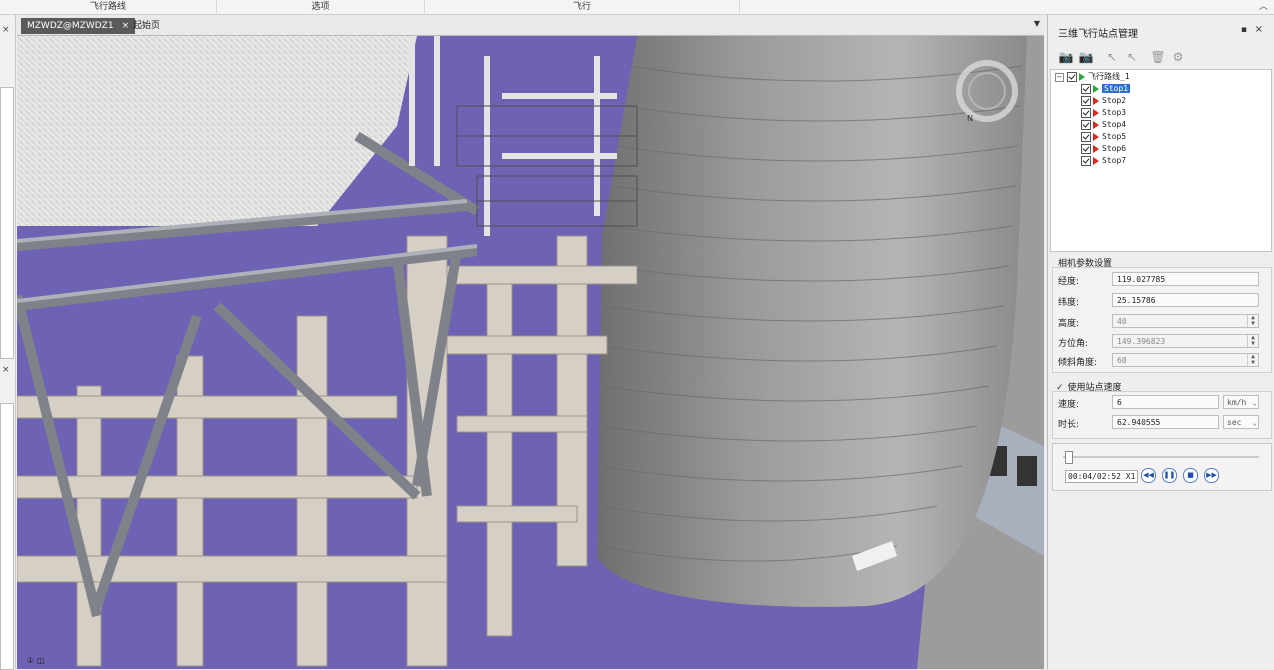  Describe the element at coordinates (1116, 88) in the screenshot. I see `stop-label: Stop1` at that location.